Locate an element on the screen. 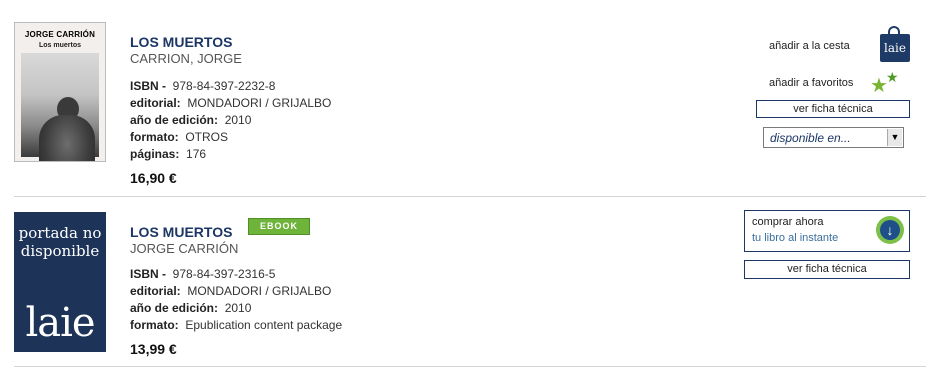  availability-select: disponible en... ▼ is located at coordinates (833, 137).